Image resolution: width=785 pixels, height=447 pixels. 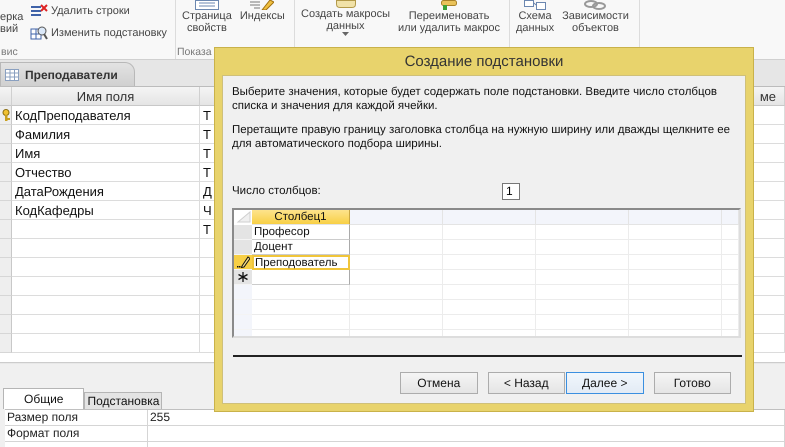 What do you see at coordinates (13, 23) in the screenshot?
I see `ribbon-button: ерка вий` at bounding box center [13, 23].